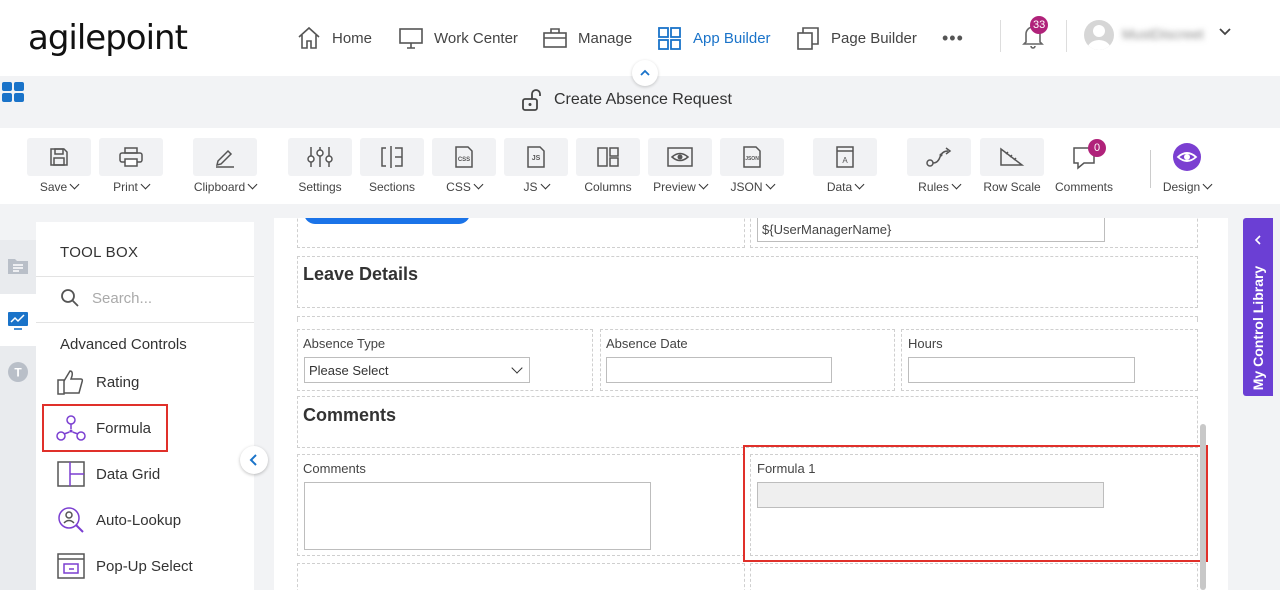 This screenshot has width=1280, height=590. What do you see at coordinates (71, 474) in the screenshot?
I see `data-grid-icon` at bounding box center [71, 474].